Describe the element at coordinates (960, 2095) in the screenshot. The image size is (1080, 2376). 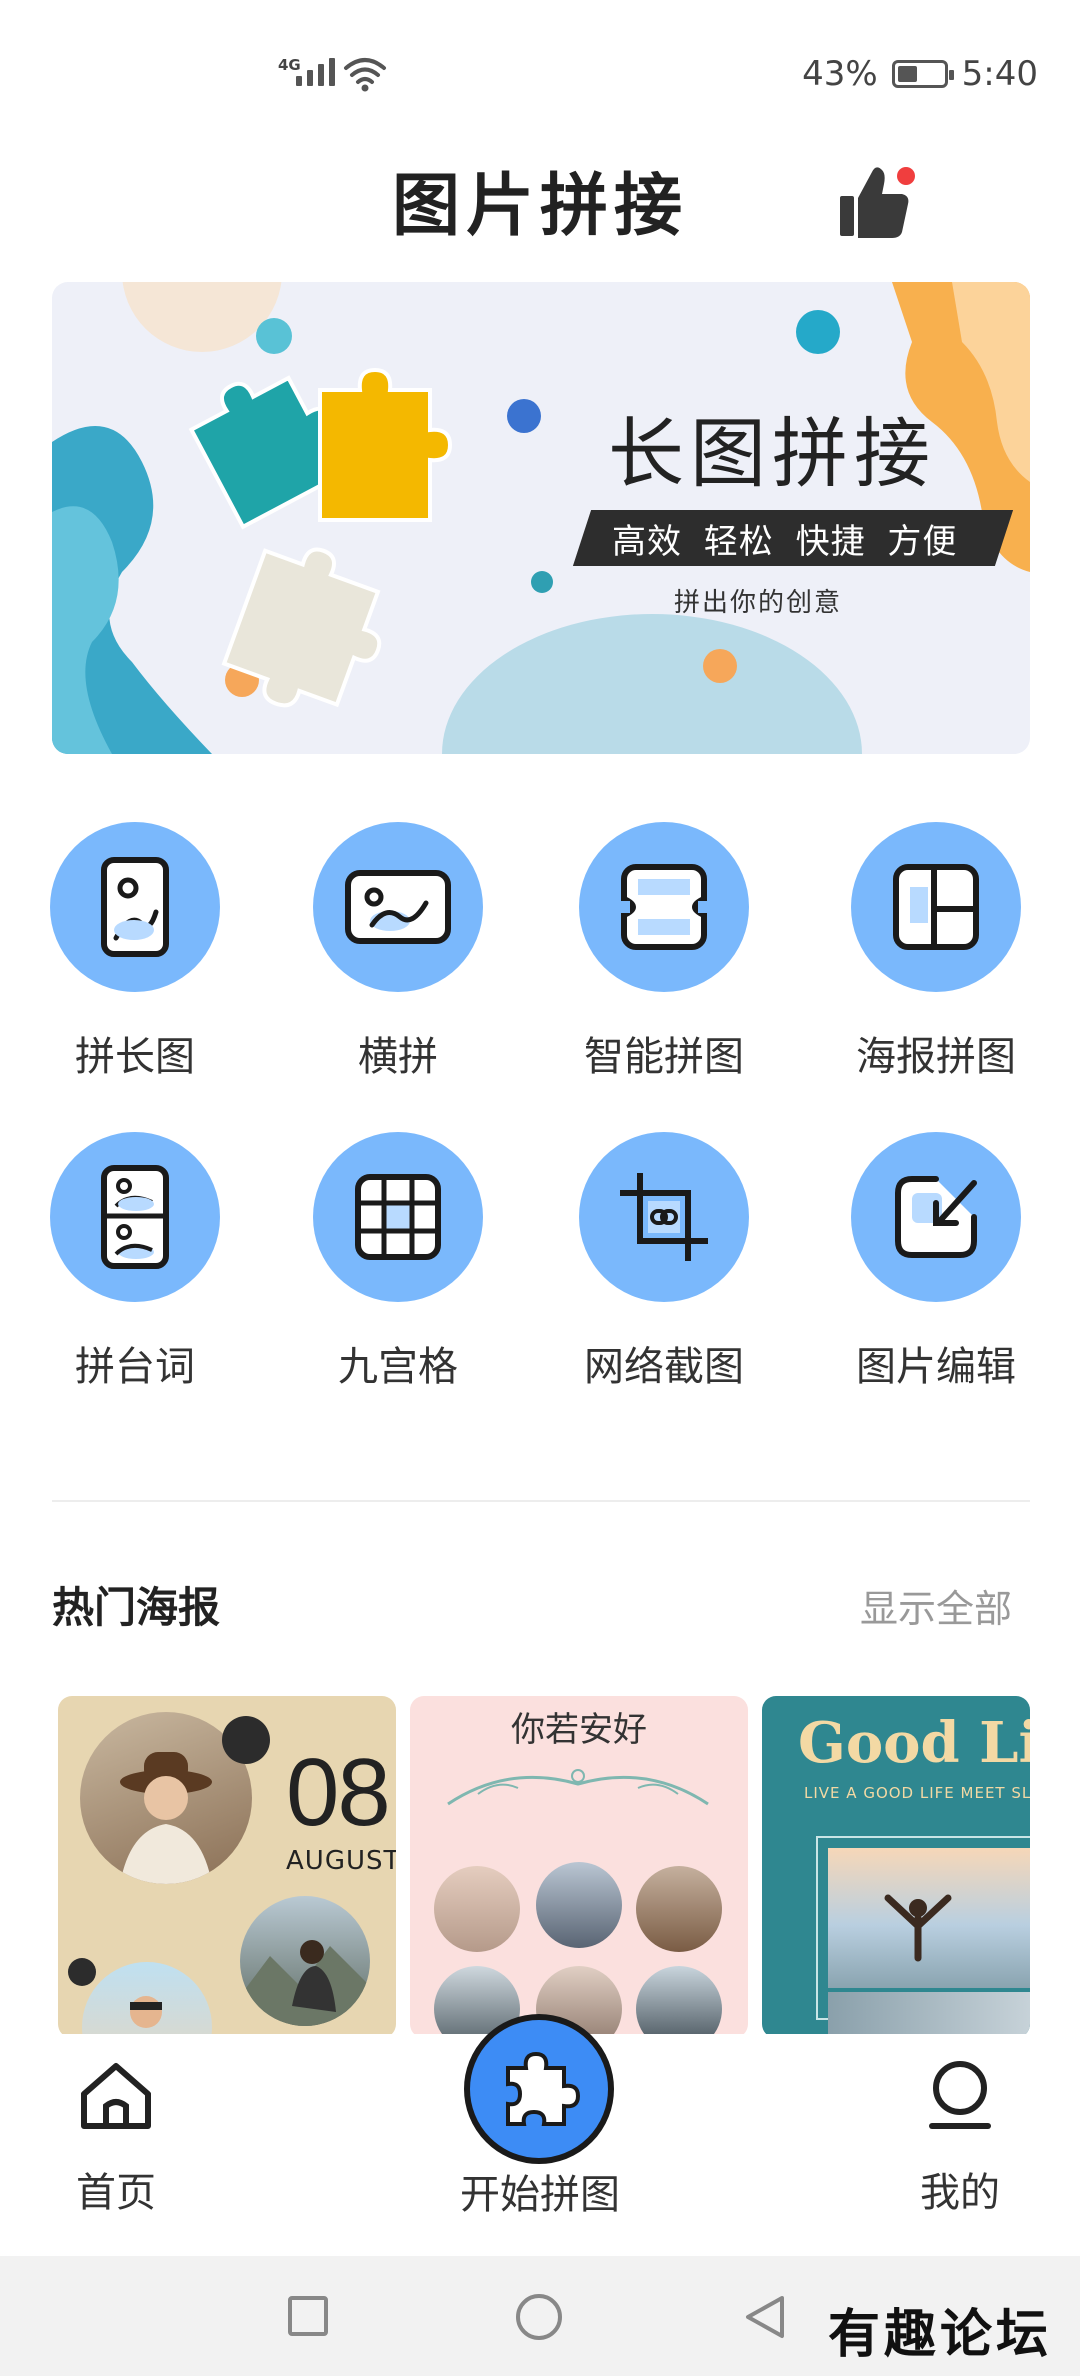
I see `profile-icon` at that location.